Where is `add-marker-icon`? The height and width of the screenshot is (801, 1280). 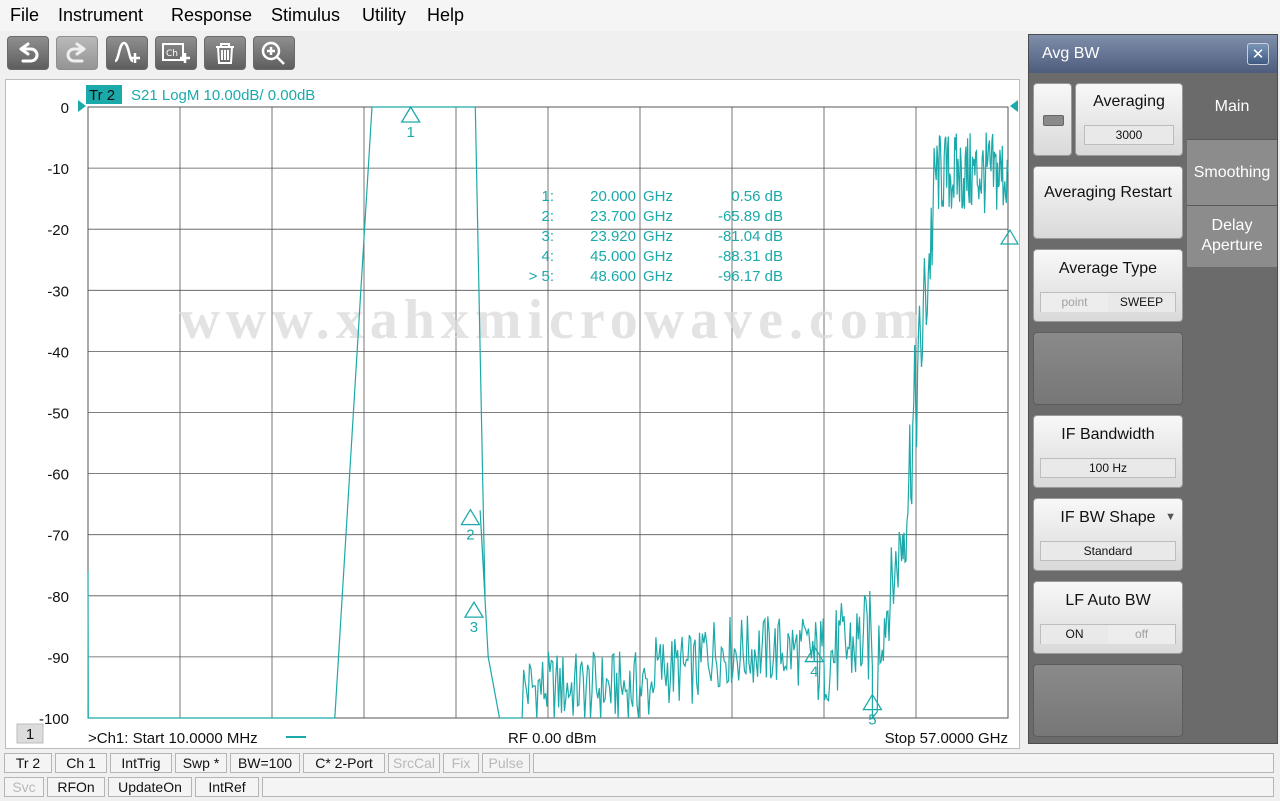
add-marker-icon is located at coordinates (127, 52).